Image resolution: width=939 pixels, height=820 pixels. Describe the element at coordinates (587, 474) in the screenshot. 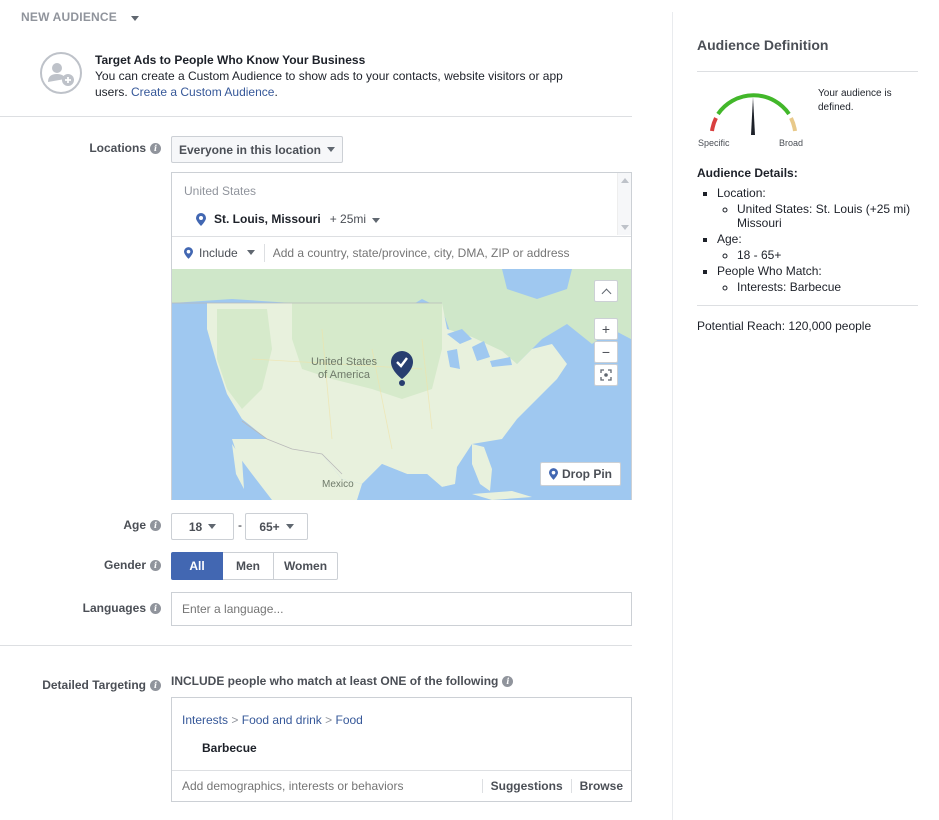

I see `drop-pin-label: Drop Pin` at that location.